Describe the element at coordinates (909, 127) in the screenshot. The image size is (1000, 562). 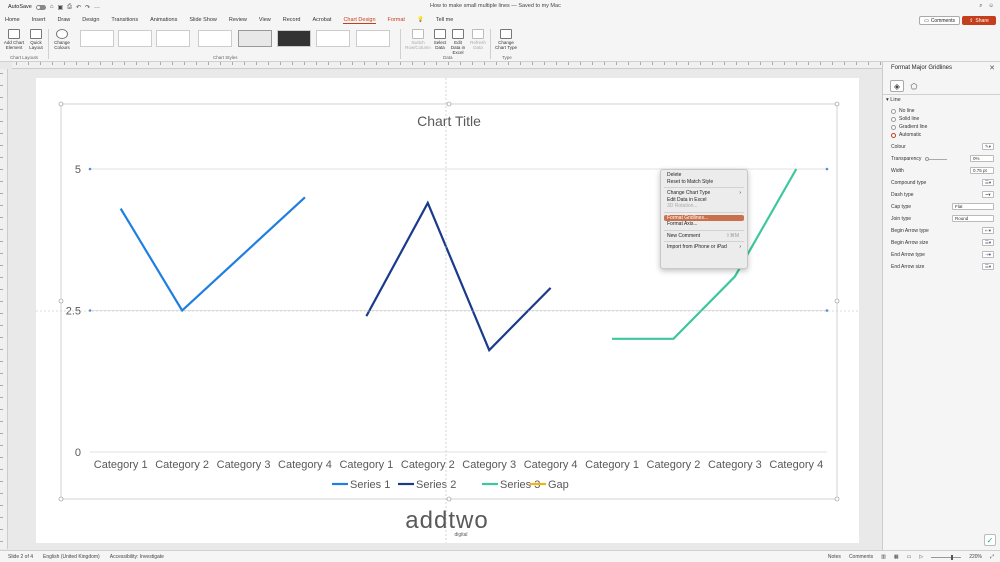
I see `radio-gradient-line: Gradient line` at that location.